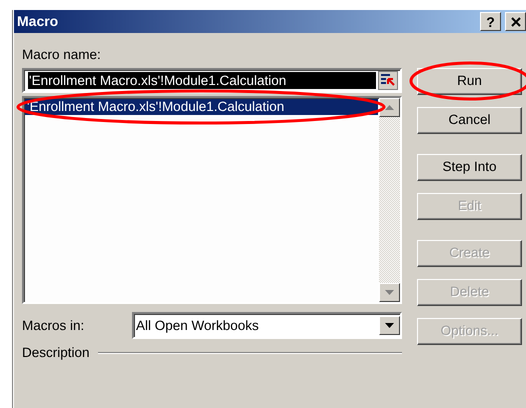  I want to click on scroll-down-icon, so click(389, 292).